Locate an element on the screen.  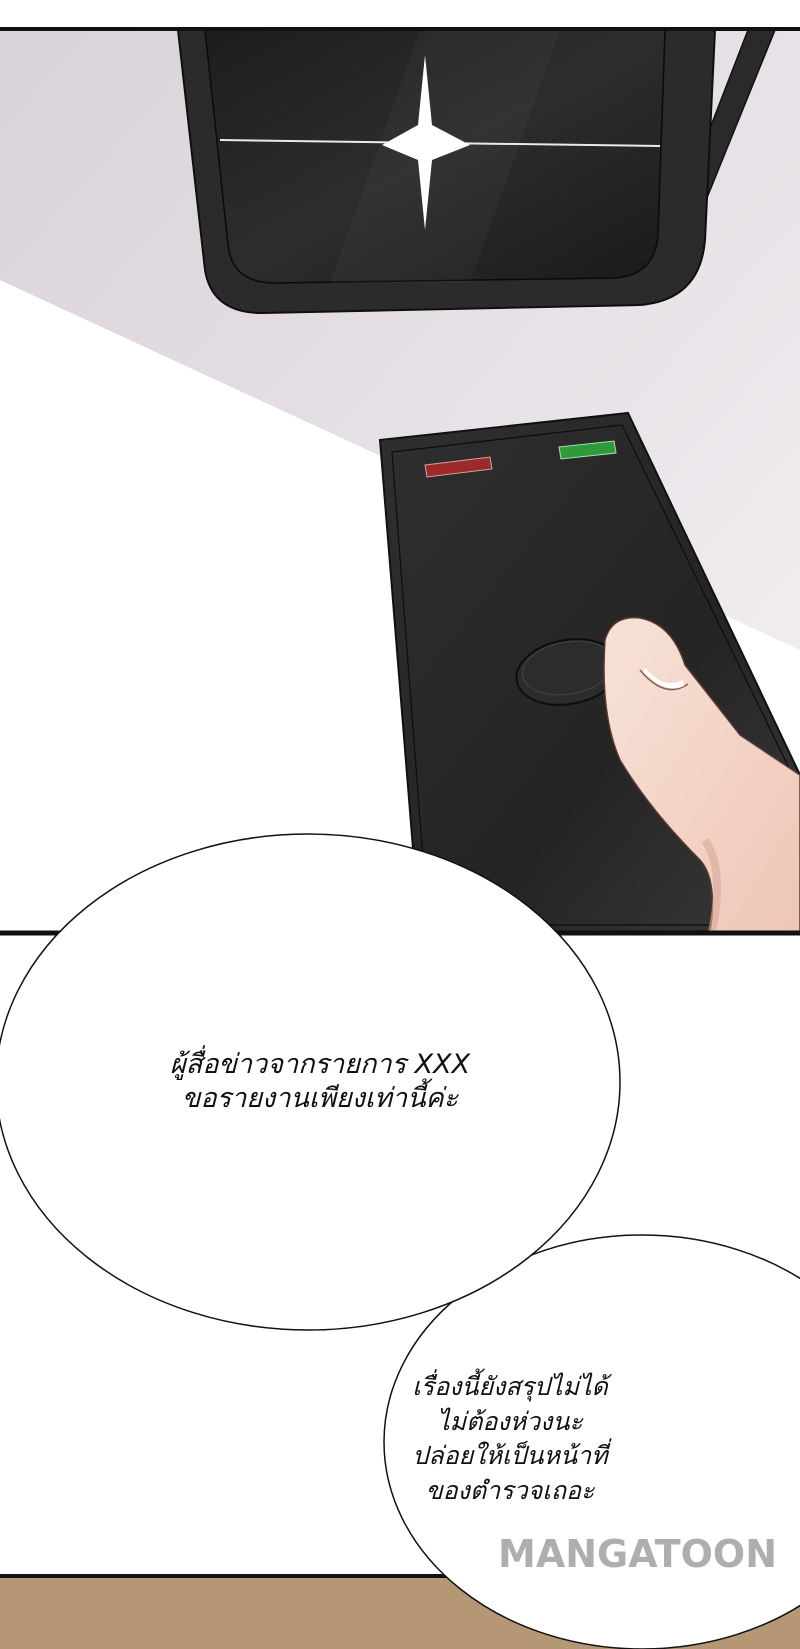
bubble-1-line-2: ขอรายงานเพียงเท่านี้ค่ะ is located at coordinates (320, 1098).